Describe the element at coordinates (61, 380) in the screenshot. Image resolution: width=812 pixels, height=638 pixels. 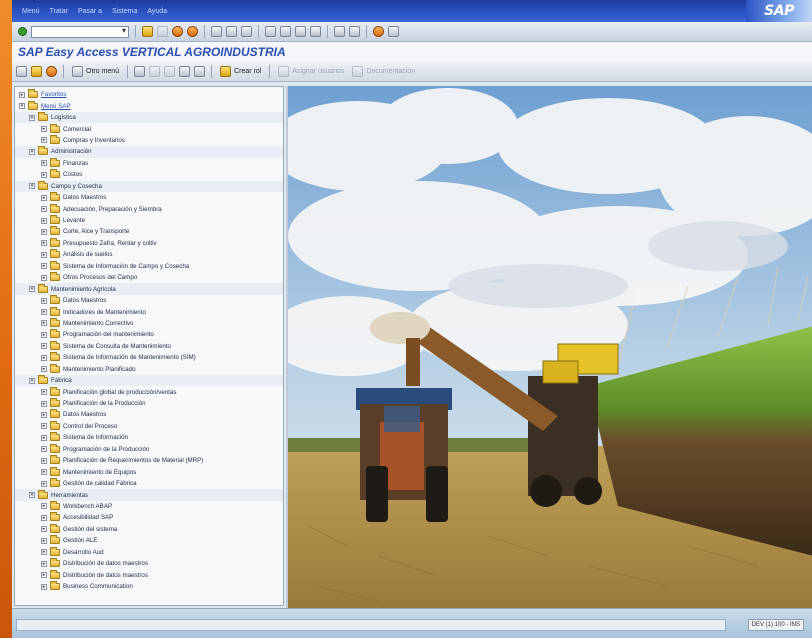
I see `tree-node-label: Fábrica` at that location.